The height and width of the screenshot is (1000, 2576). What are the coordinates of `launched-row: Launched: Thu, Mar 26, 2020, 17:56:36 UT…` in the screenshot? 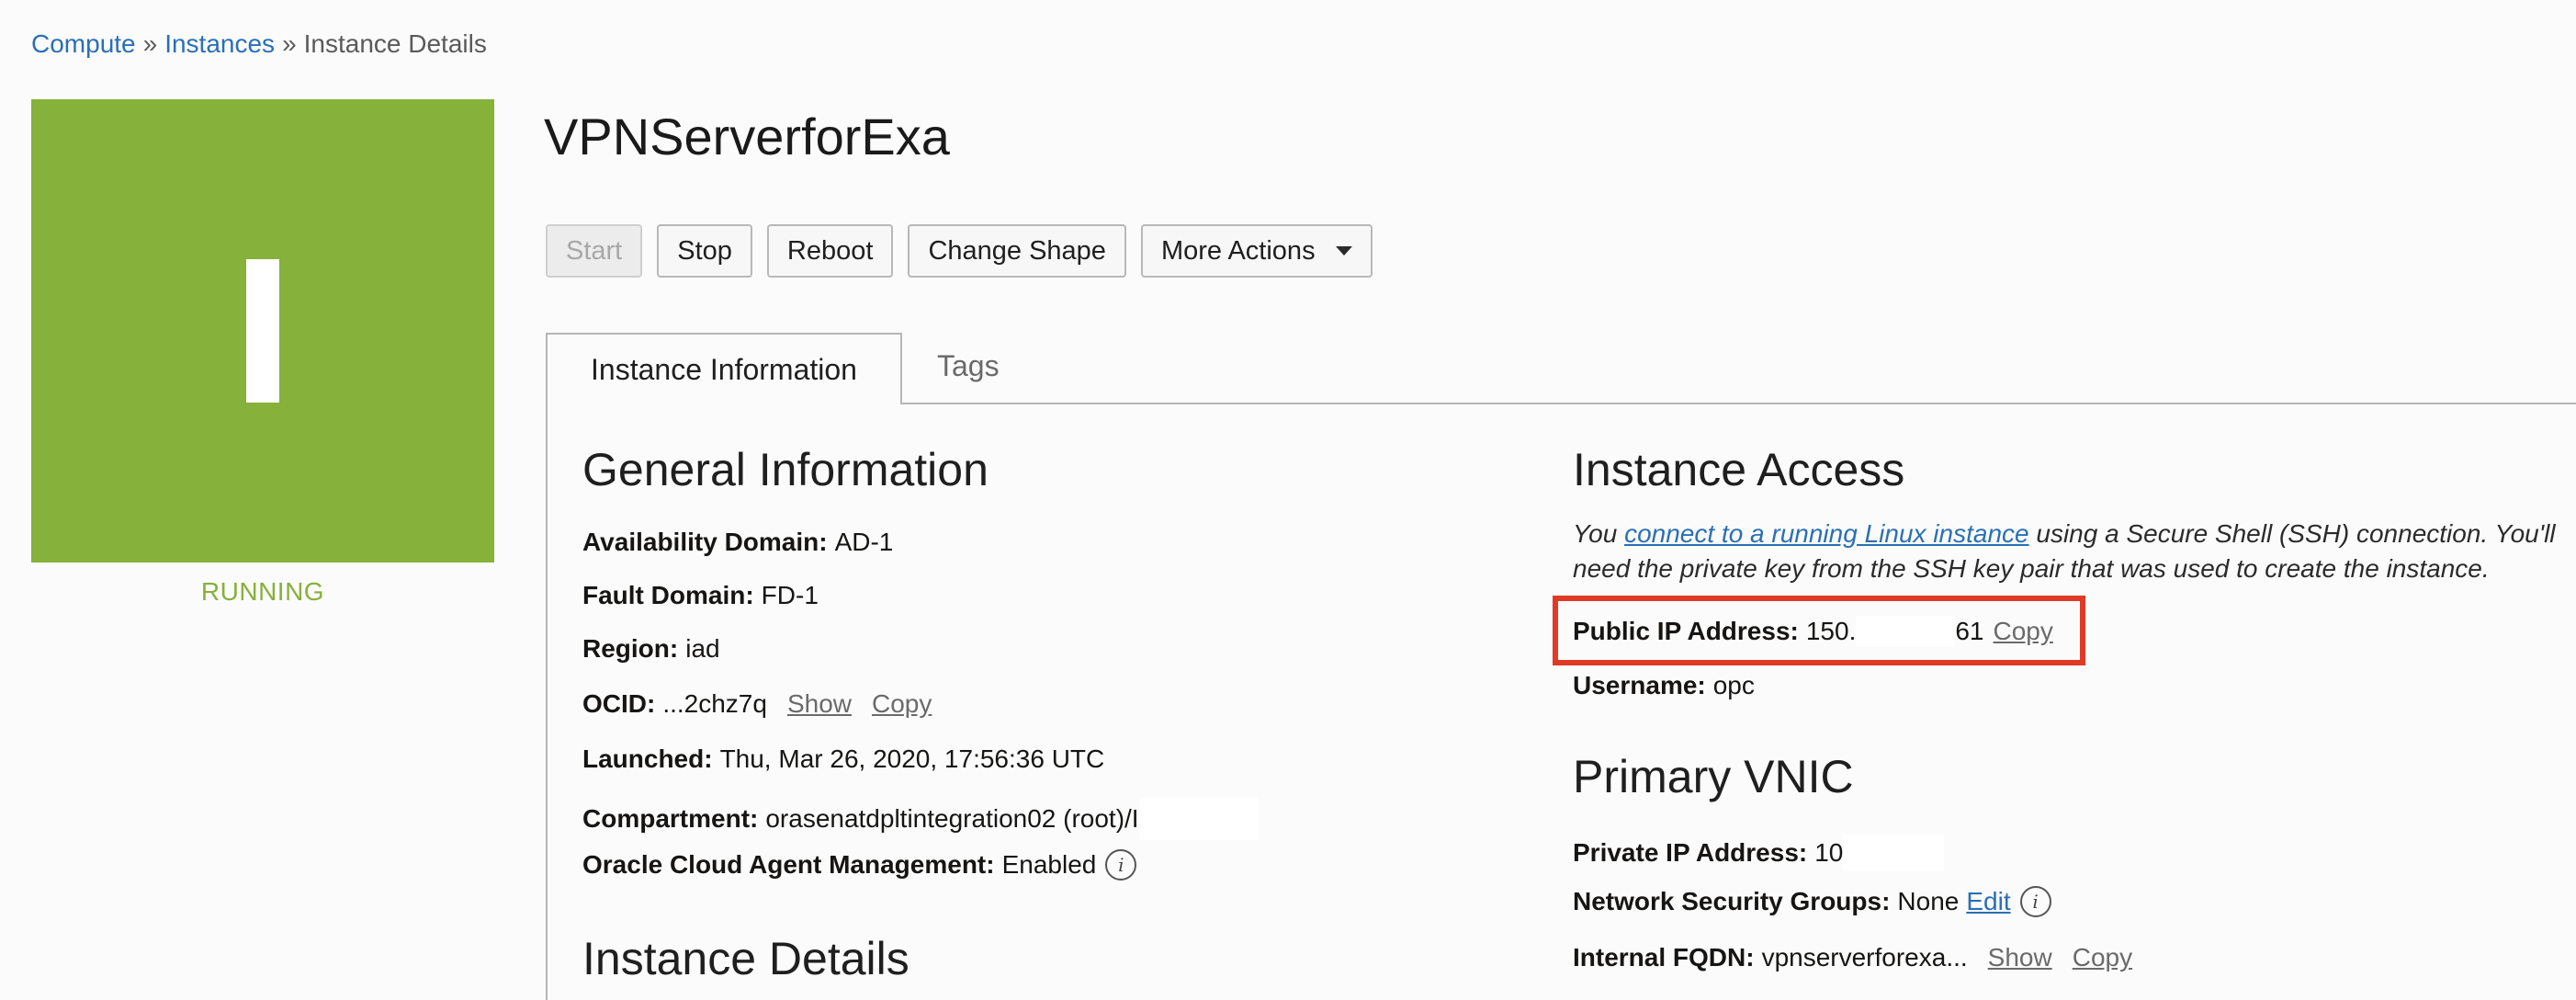 It's located at (843, 759).